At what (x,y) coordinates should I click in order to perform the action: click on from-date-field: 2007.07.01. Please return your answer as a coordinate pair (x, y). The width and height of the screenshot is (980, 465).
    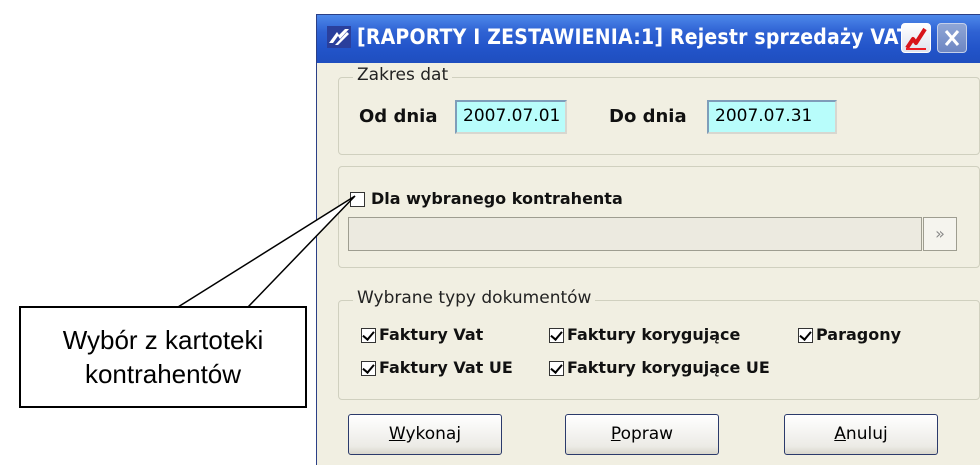
    Looking at the image, I should click on (511, 117).